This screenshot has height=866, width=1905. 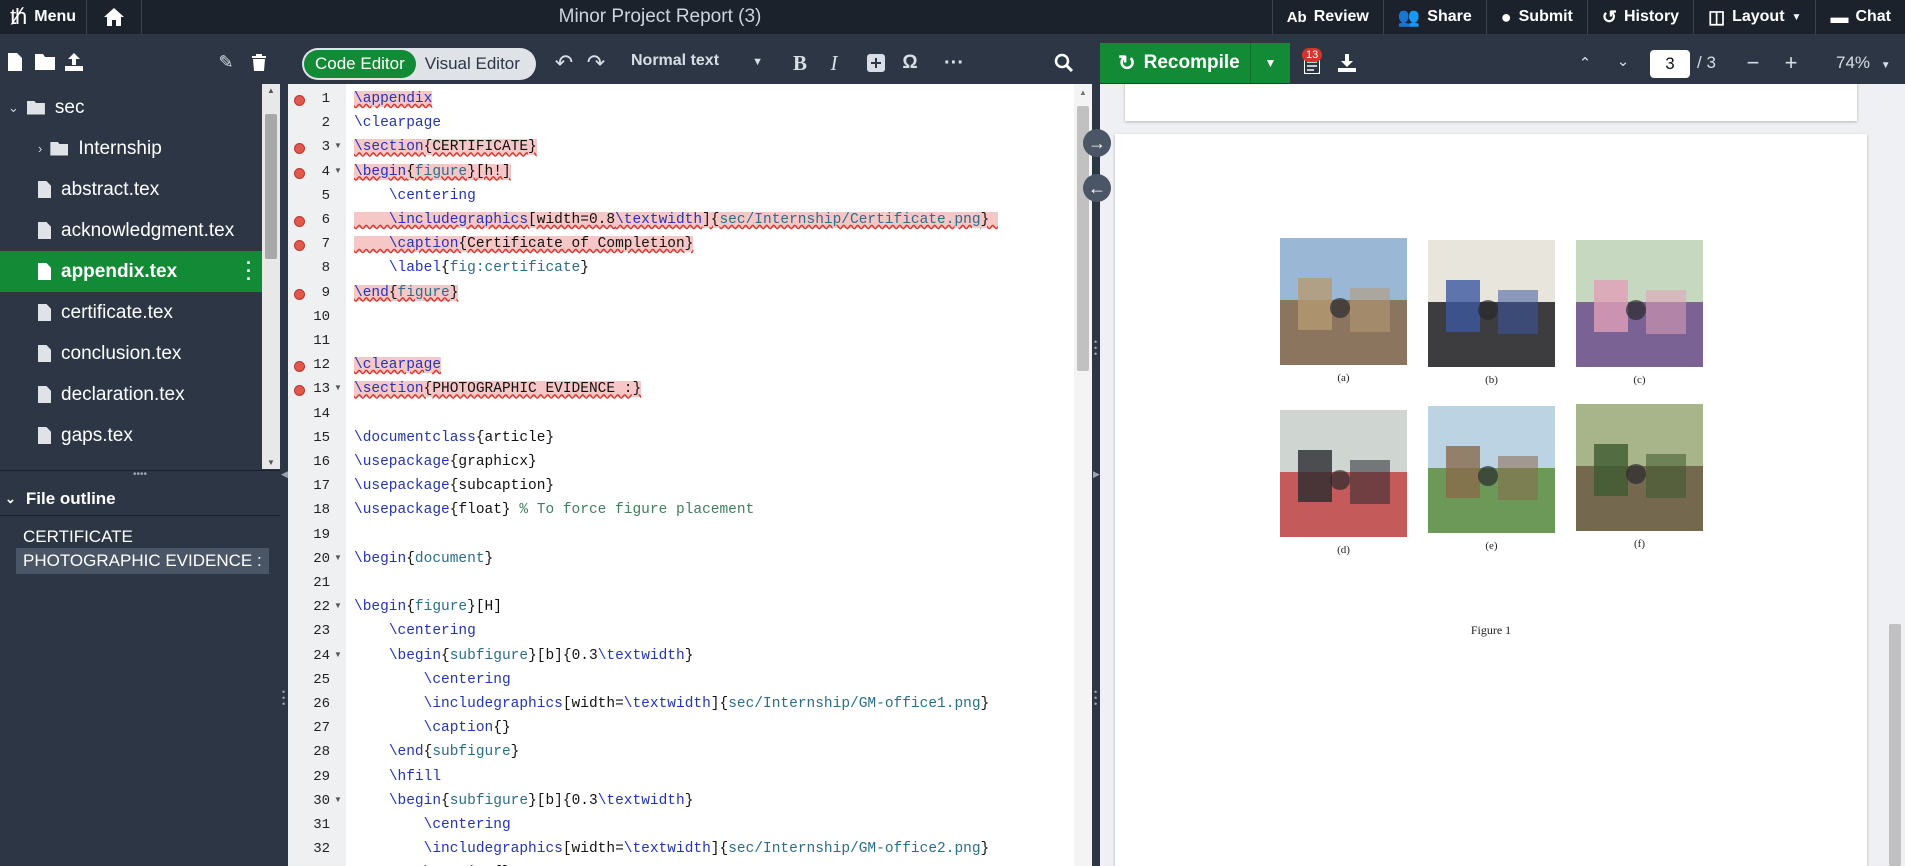 What do you see at coordinates (15, 62) in the screenshot?
I see `new-file-icon` at bounding box center [15, 62].